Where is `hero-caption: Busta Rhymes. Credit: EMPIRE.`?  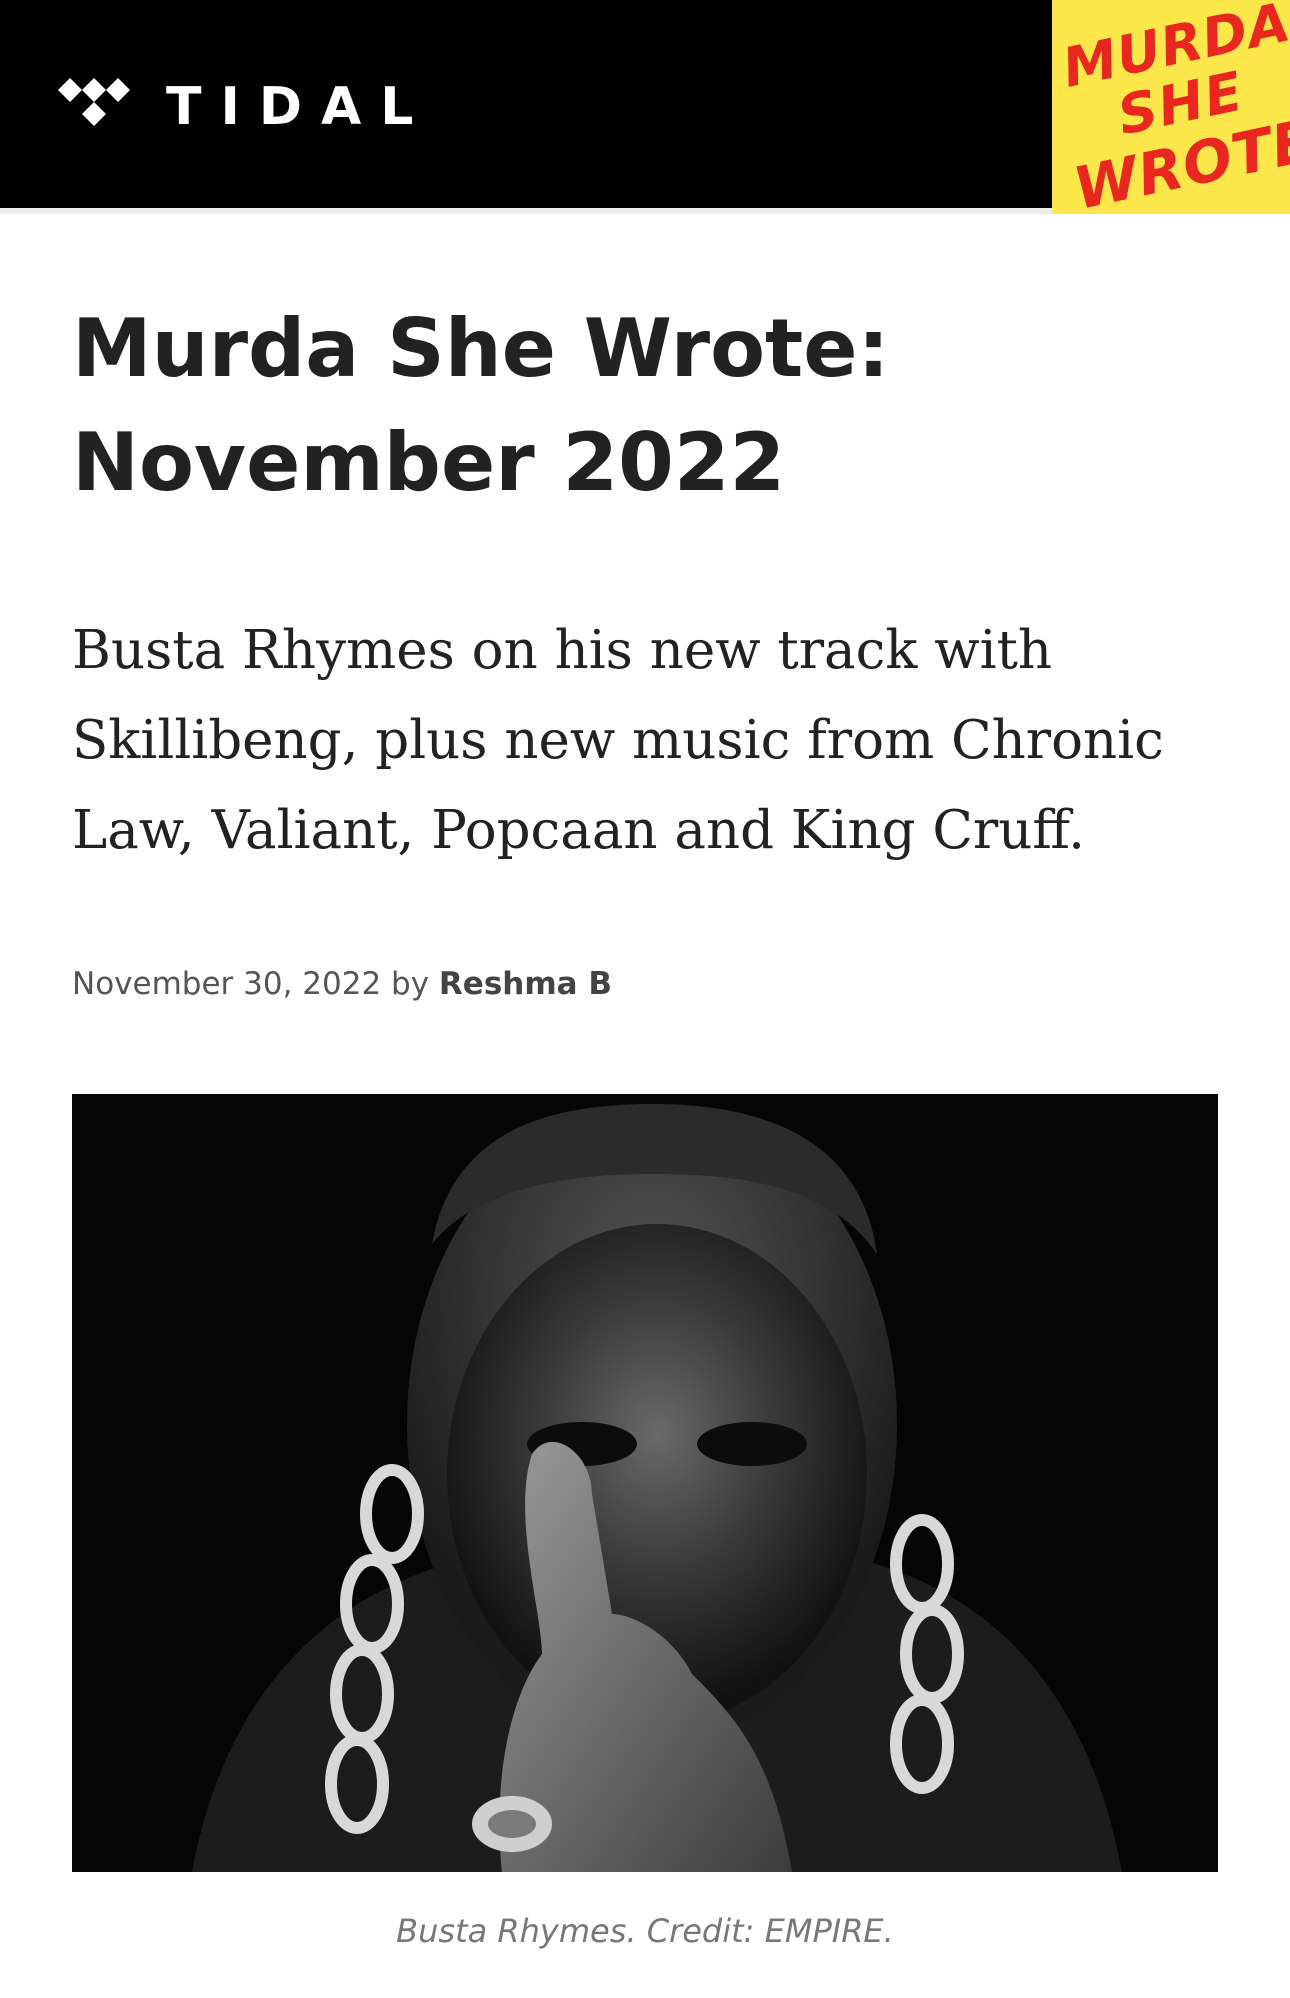 hero-caption: Busta Rhymes. Credit: EMPIRE. is located at coordinates (645, 1931).